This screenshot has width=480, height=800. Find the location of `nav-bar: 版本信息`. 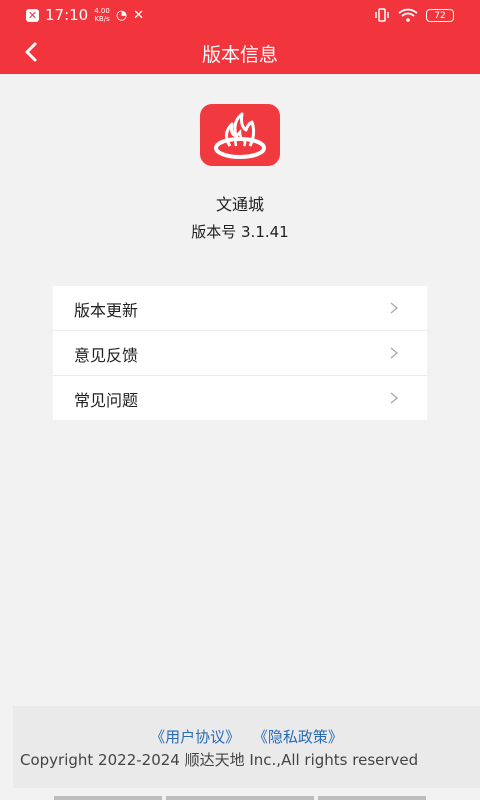

nav-bar: 版本信息 is located at coordinates (240, 52).